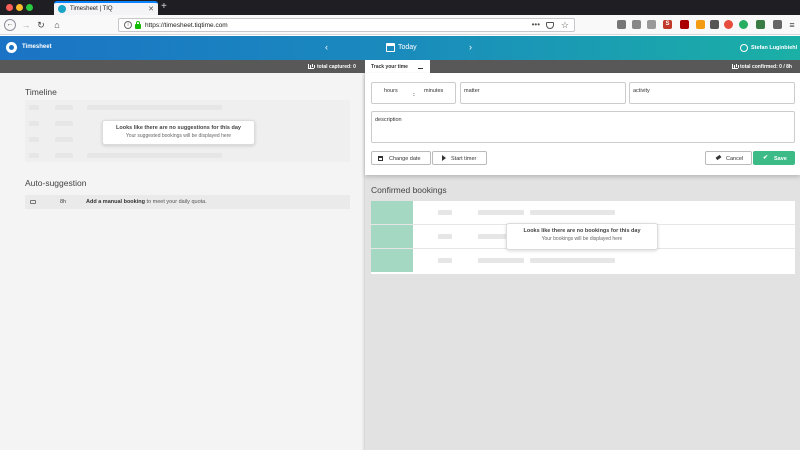  Describe the element at coordinates (774, 158) in the screenshot. I see `save-button: ✔ Save` at that location.